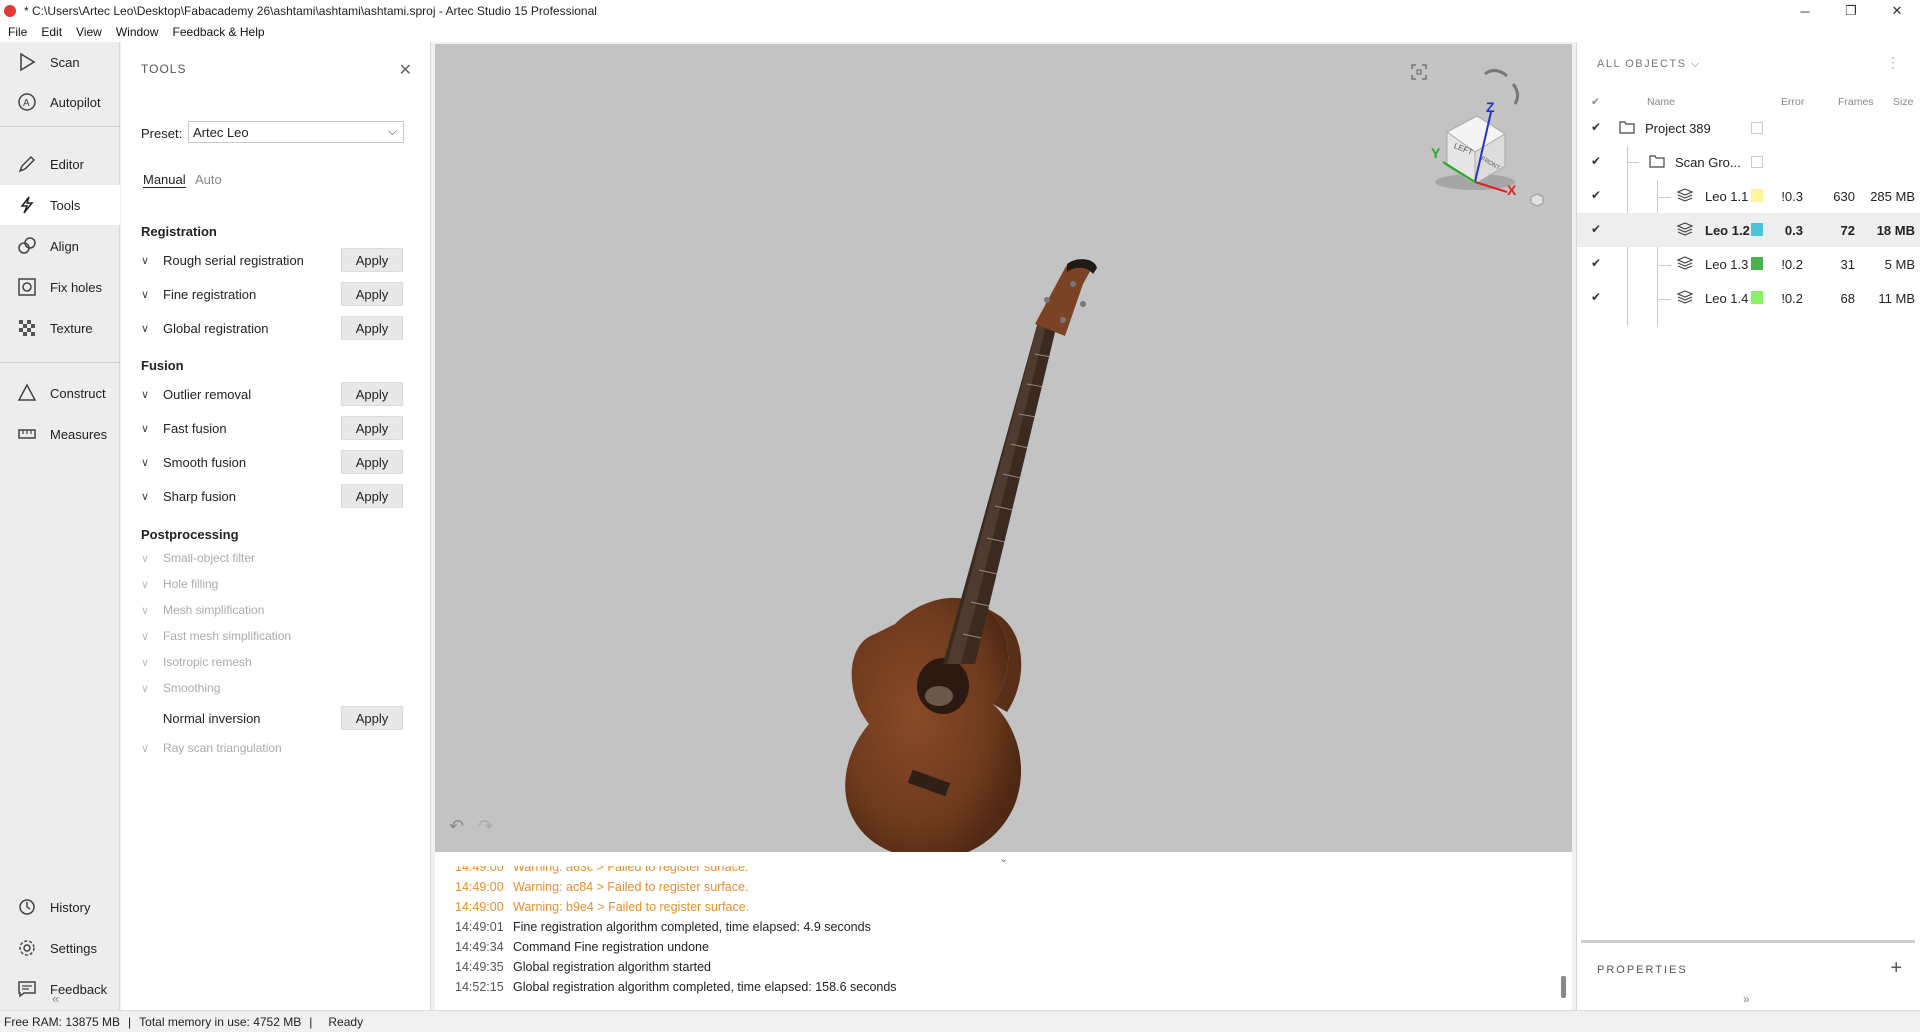 Image resolution: width=1920 pixels, height=1032 pixels. What do you see at coordinates (272, 496) in the screenshot?
I see `tool-sharp-fusion: ∨ Sharp fusion Apply` at bounding box center [272, 496].